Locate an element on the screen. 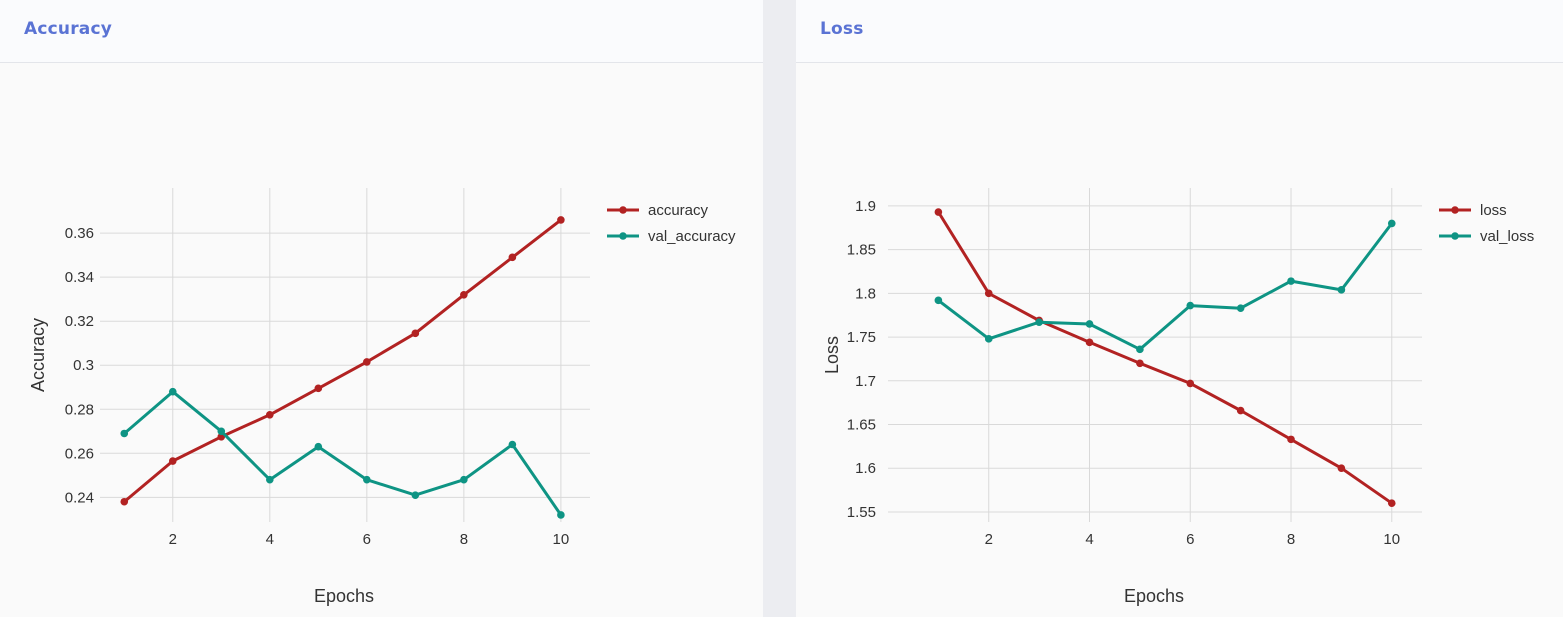  y-tick-label: 1.75 is located at coordinates (861, 337).